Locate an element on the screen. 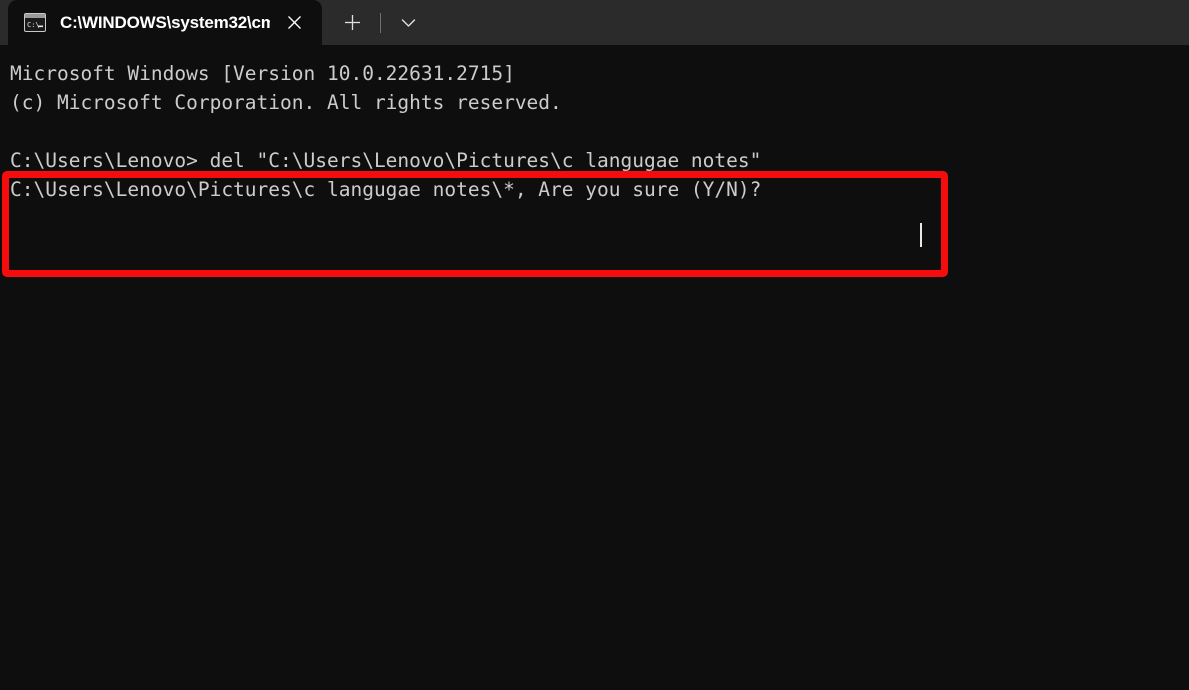  tab-cmd: C:\ C:\WINDOWS\system32\cmd. is located at coordinates (165, 22).